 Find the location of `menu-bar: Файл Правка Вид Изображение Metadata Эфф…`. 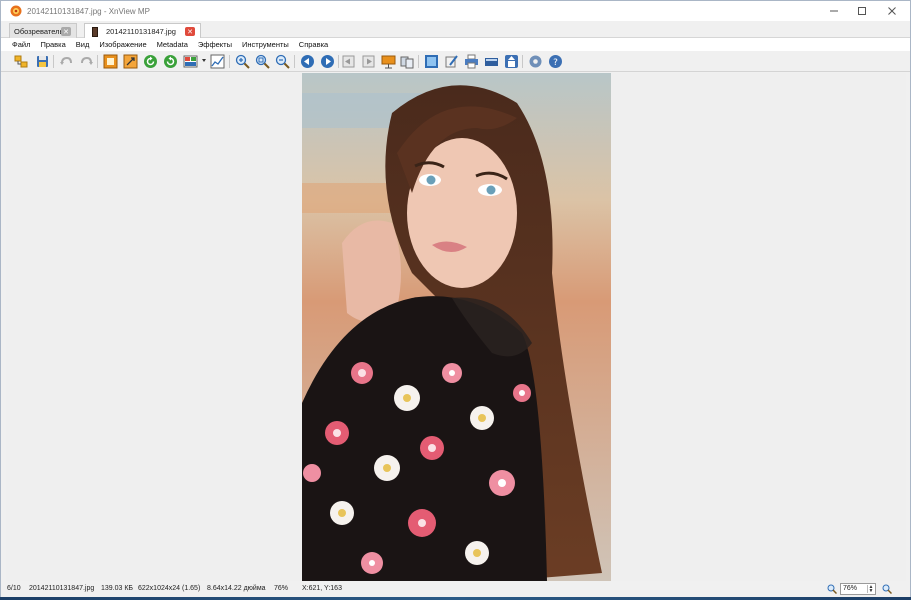

menu-bar: Файл Правка Вид Изображение Metadata Эфф… is located at coordinates (455, 44).